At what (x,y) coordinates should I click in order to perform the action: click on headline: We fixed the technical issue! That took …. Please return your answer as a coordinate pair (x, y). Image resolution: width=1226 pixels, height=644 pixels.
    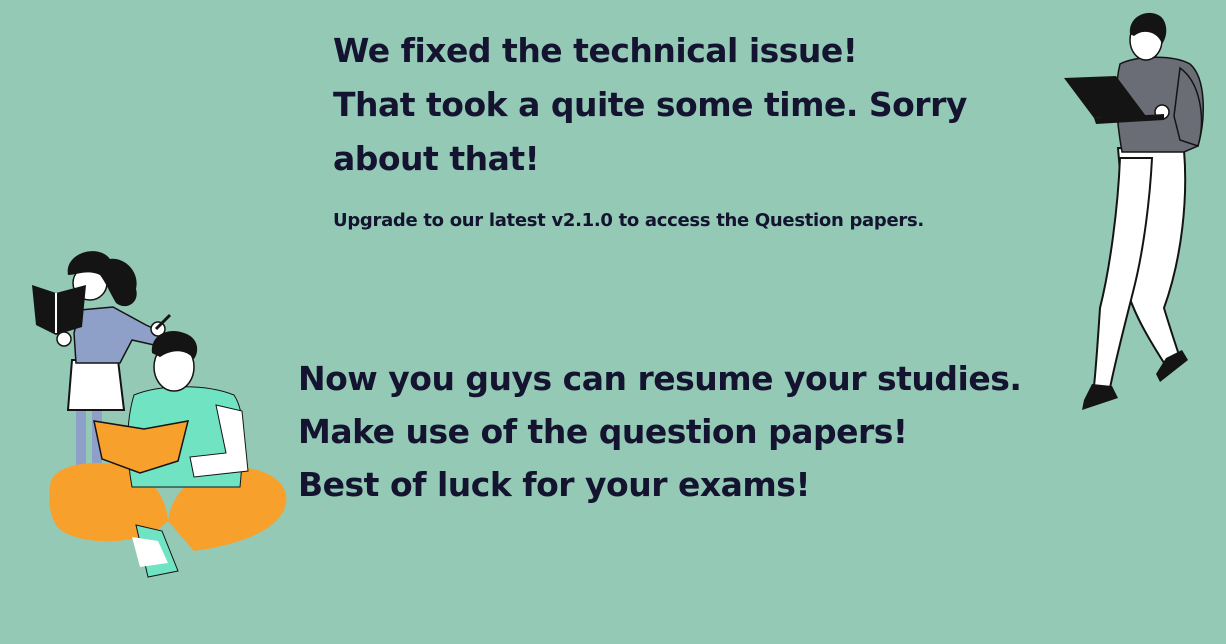
    Looking at the image, I should click on (683, 105).